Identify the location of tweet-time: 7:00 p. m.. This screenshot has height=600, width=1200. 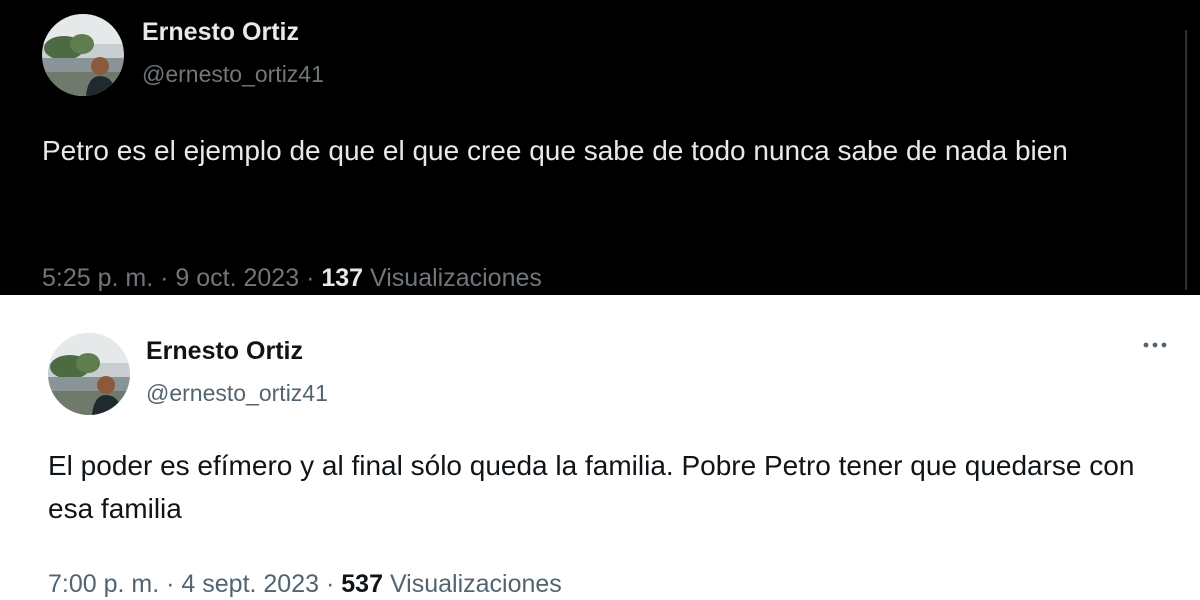
(103, 584).